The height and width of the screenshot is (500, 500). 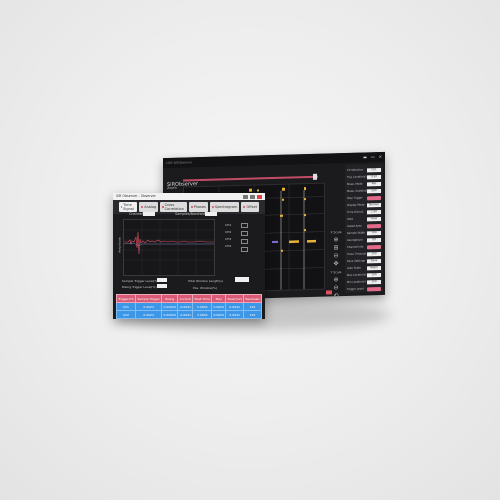 I want to click on tab-cross-correlation: Cross Correlation, so click(x=173, y=207).